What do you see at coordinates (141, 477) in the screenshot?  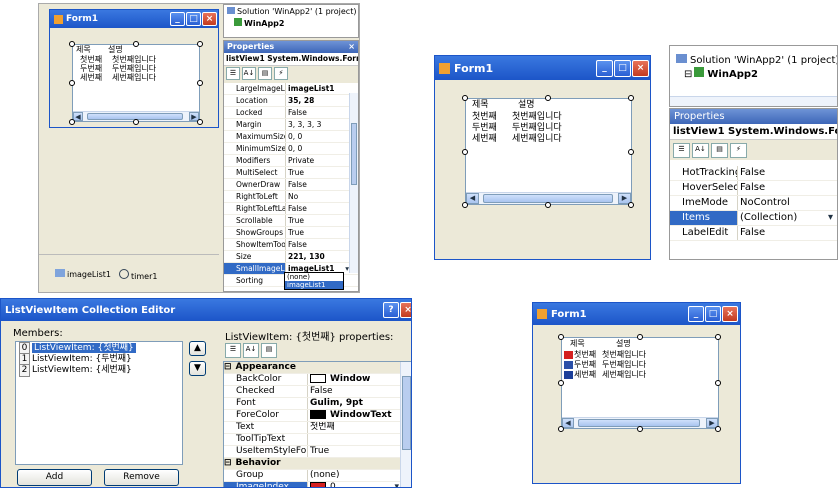 I see `remove-button: Remove` at bounding box center [141, 477].